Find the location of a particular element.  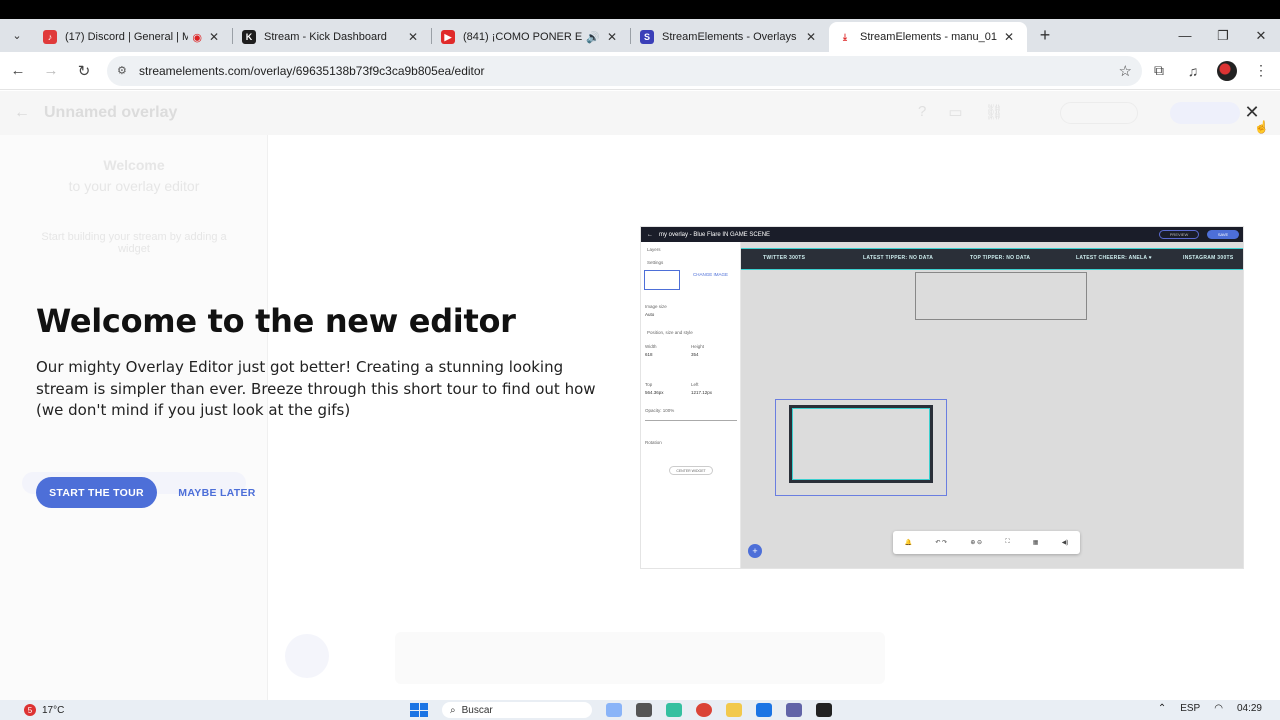

tab-status-icon: 🔊 is located at coordinates (593, 37).